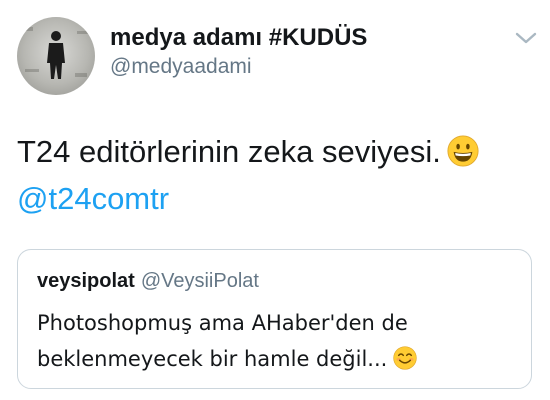  What do you see at coordinates (56, 53) in the screenshot?
I see `avatar-image` at bounding box center [56, 53].